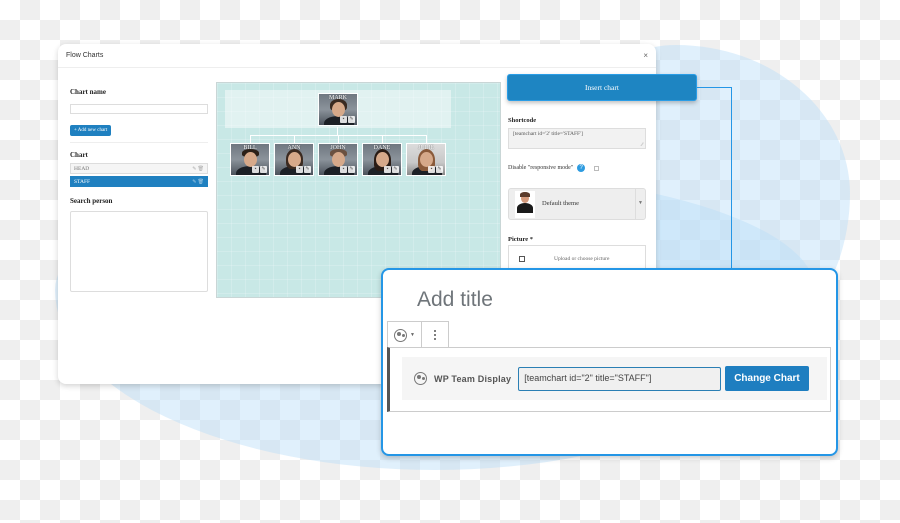  Describe the element at coordinates (525, 204) in the screenshot. I see `theme-thumbnail` at that location.